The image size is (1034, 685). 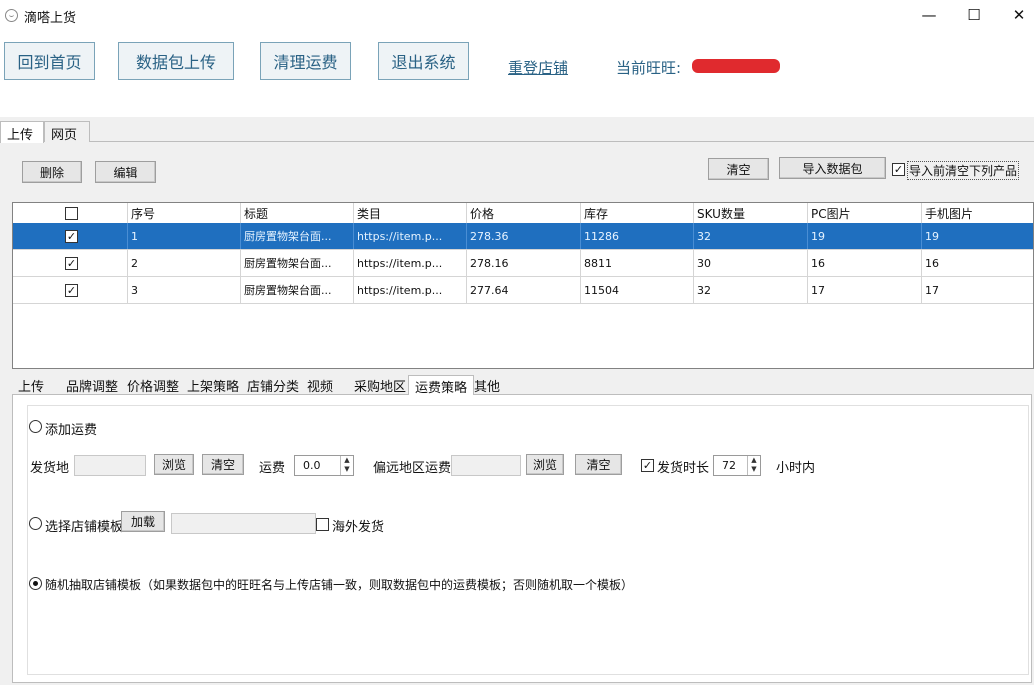 What do you see at coordinates (647, 465) in the screenshot?
I see `ship-time-checkbox: ✓` at bounding box center [647, 465].